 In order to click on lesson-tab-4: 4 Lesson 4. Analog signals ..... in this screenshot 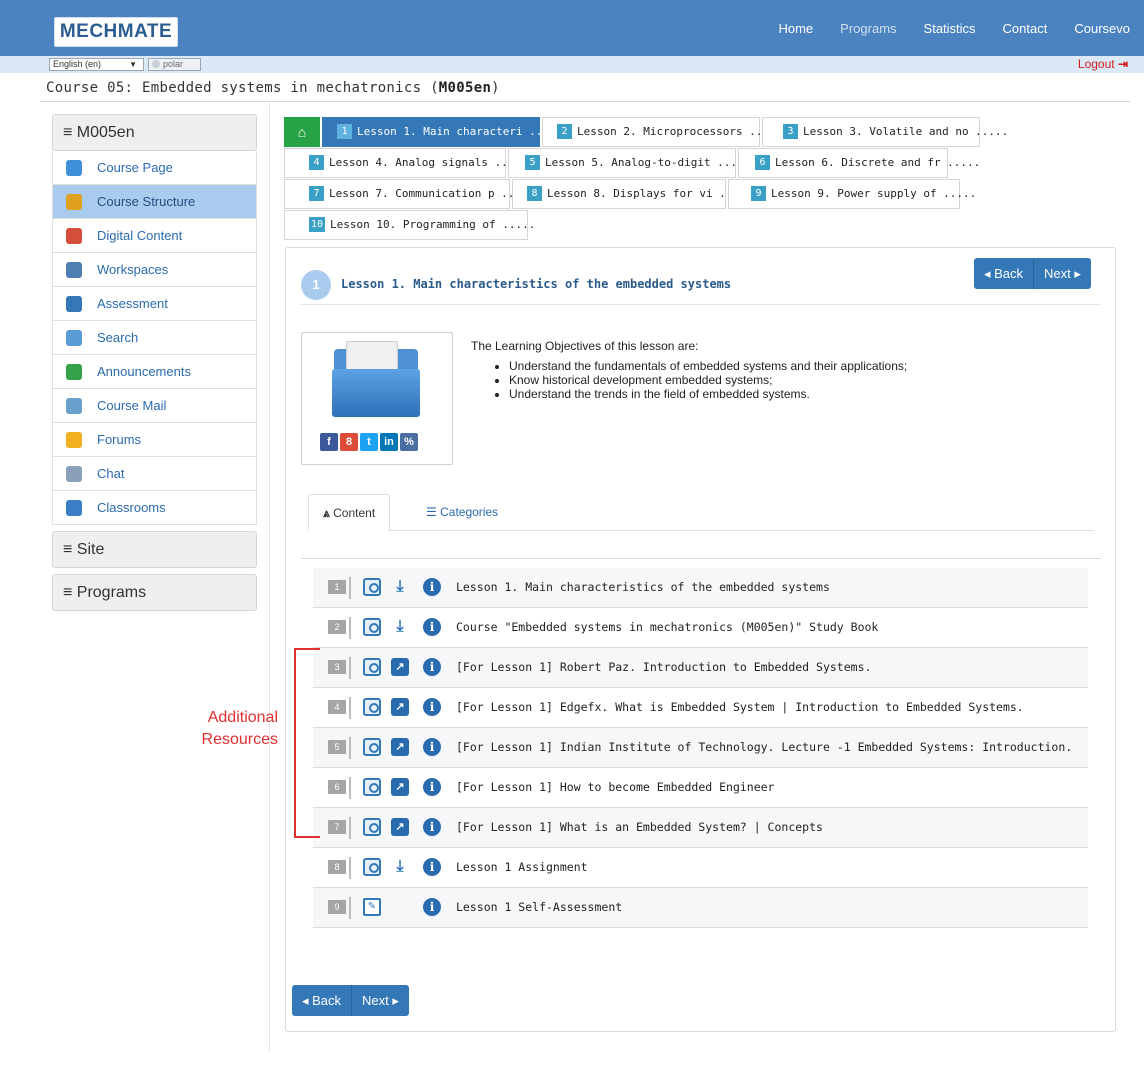, I will do `click(406, 163)`.